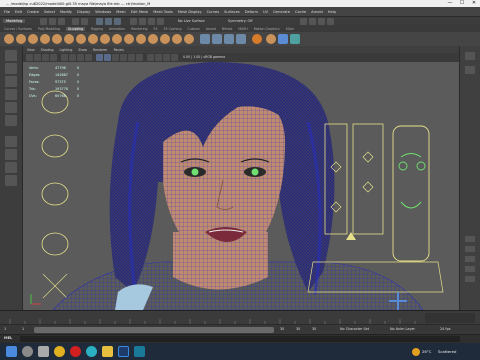 This screenshot has height=360, width=480. Describe the element at coordinates (82, 50) in the screenshot. I see `vp-menu-show: Show` at that location.